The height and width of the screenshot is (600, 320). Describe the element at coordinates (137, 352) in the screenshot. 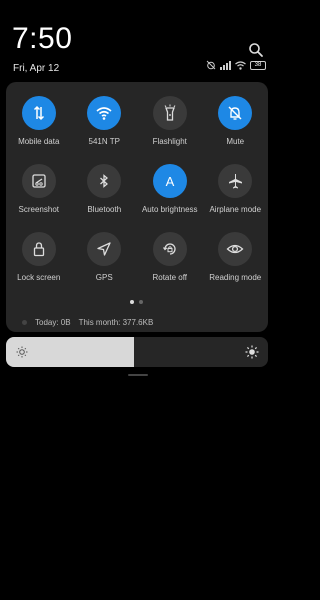

I see `brightness-slider` at that location.